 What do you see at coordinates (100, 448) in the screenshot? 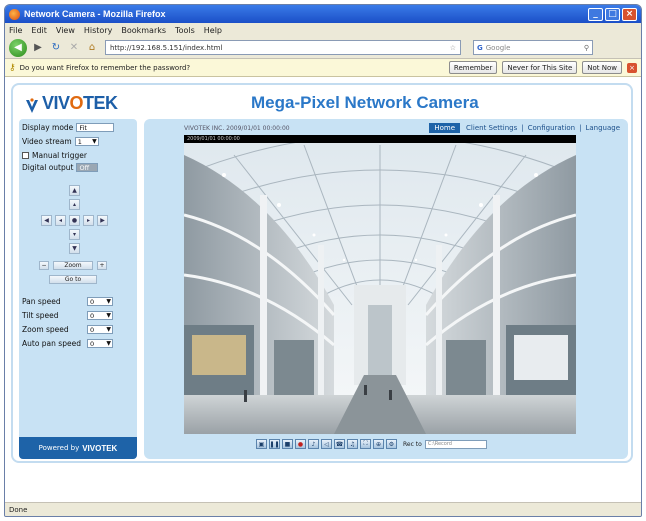
I see `powered-by-brand: VIVOTEK` at bounding box center [100, 448].